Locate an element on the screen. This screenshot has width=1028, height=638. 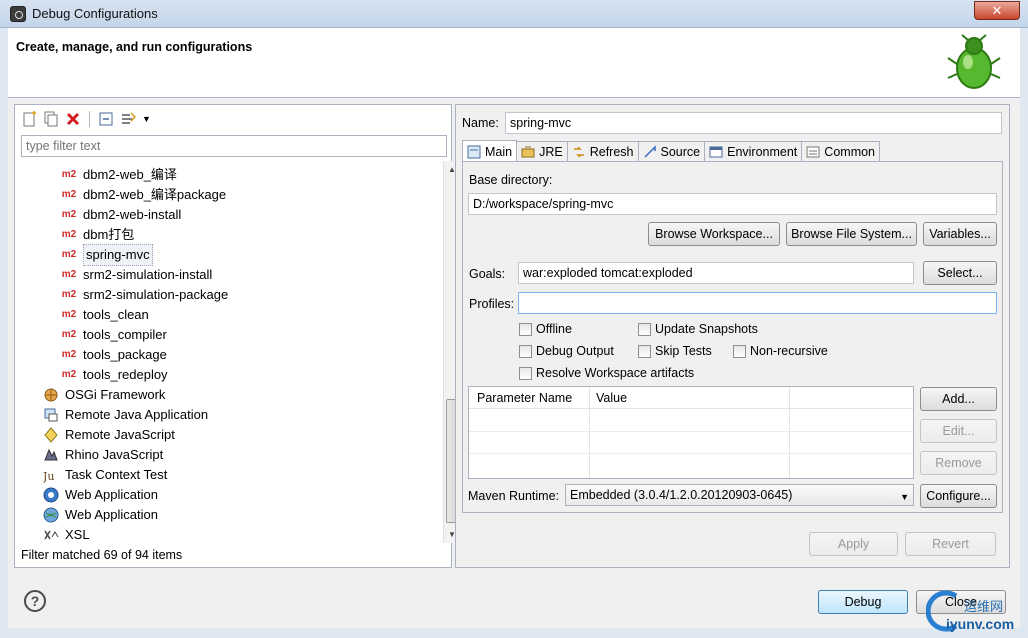
tree-item-label: dbm2-web_编译package is located at coordinates (155, 194).